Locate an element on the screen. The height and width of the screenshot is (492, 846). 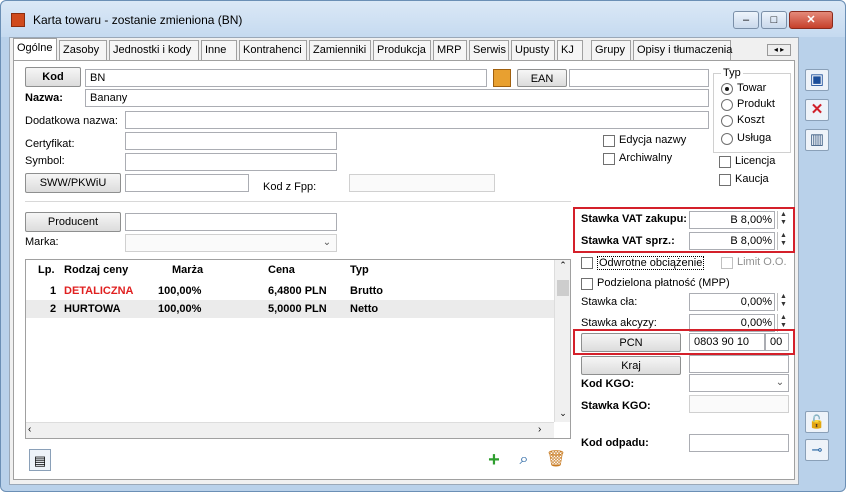
cell-rodzaj: DETALICZNA is located at coordinates (99, 291).